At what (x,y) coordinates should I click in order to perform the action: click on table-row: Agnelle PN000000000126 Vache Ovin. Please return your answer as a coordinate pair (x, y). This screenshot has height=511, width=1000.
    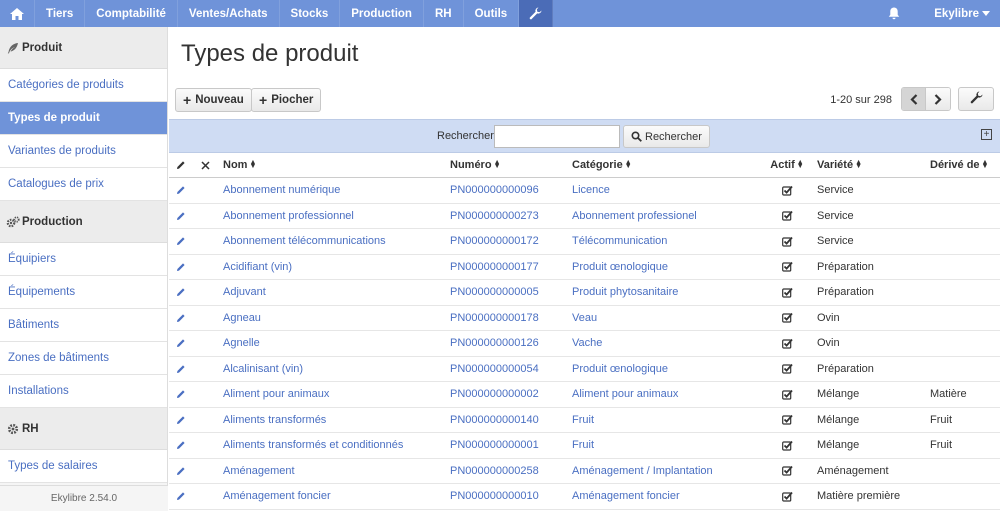
    Looking at the image, I should click on (584, 344).